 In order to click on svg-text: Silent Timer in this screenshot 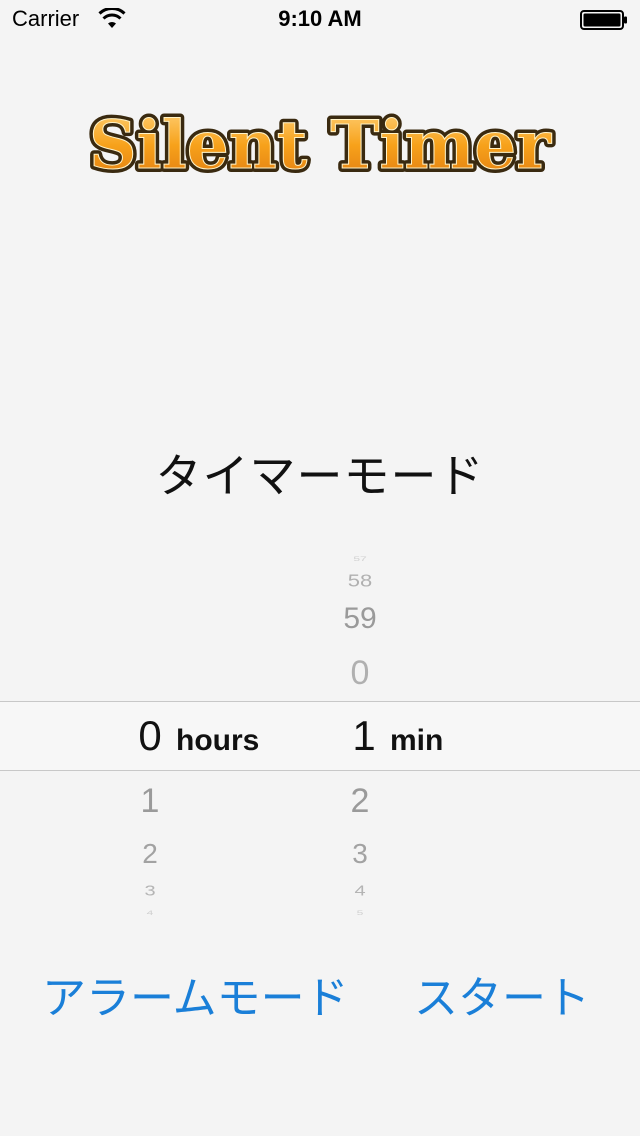, I will do `click(320, 145)`.